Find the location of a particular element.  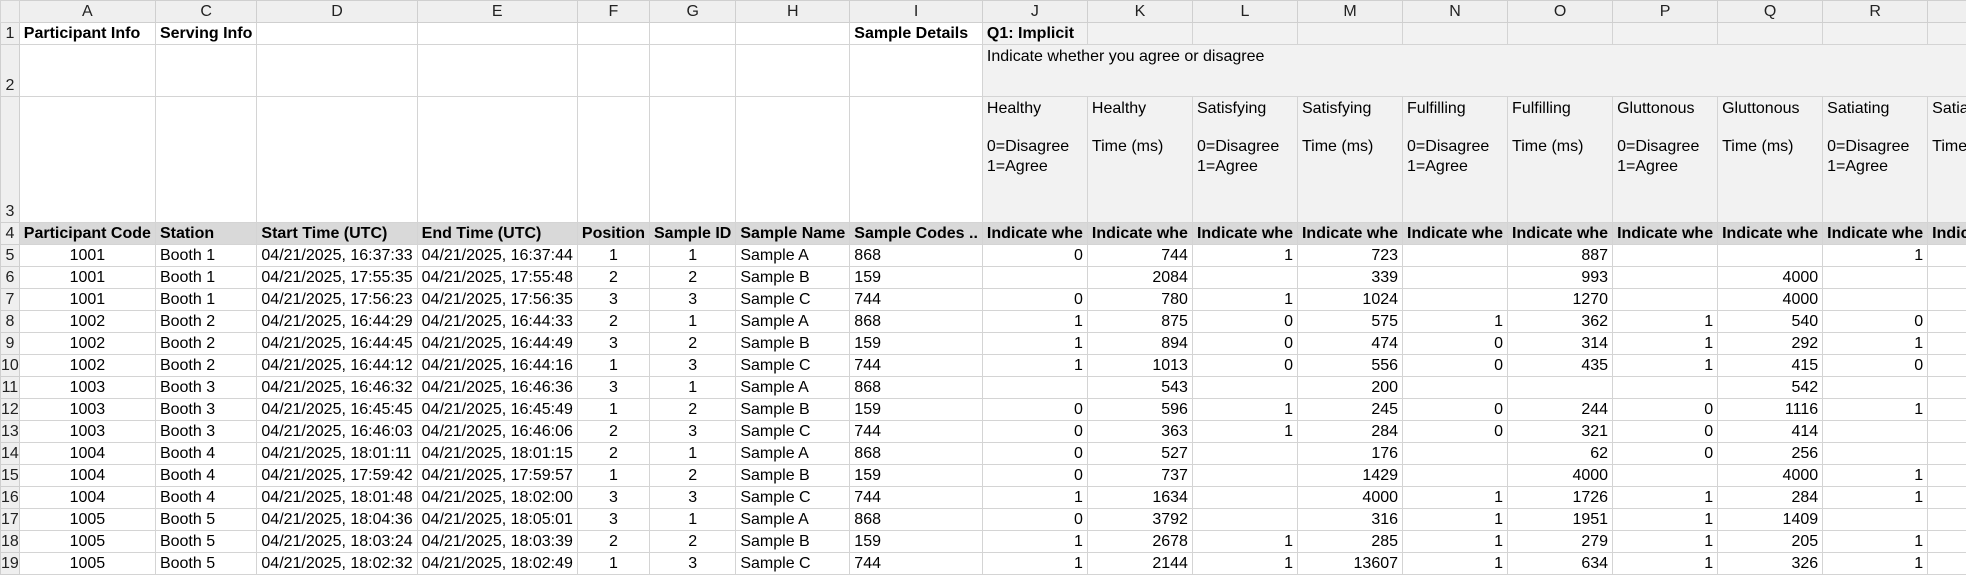

data-cell: 1002 is located at coordinates (87, 344).